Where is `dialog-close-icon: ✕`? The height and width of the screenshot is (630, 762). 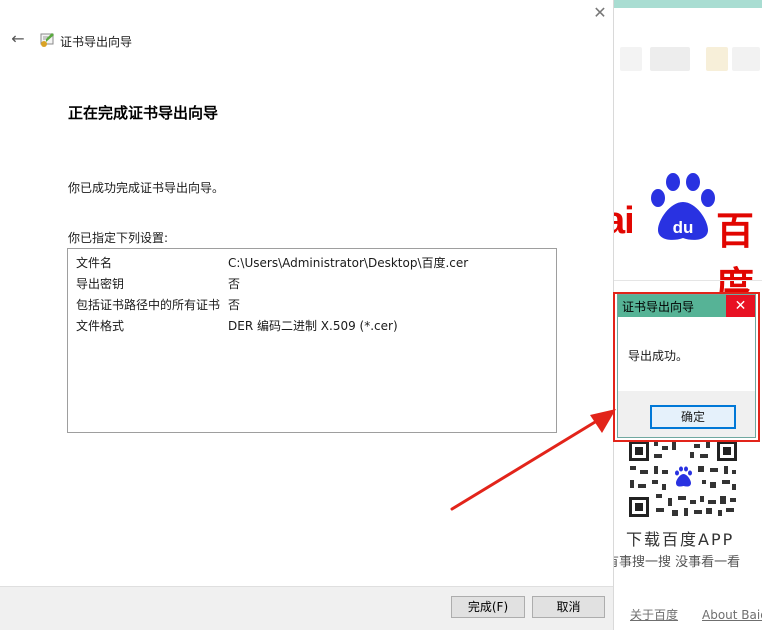
dialog-close-icon: ✕ is located at coordinates (740, 306).